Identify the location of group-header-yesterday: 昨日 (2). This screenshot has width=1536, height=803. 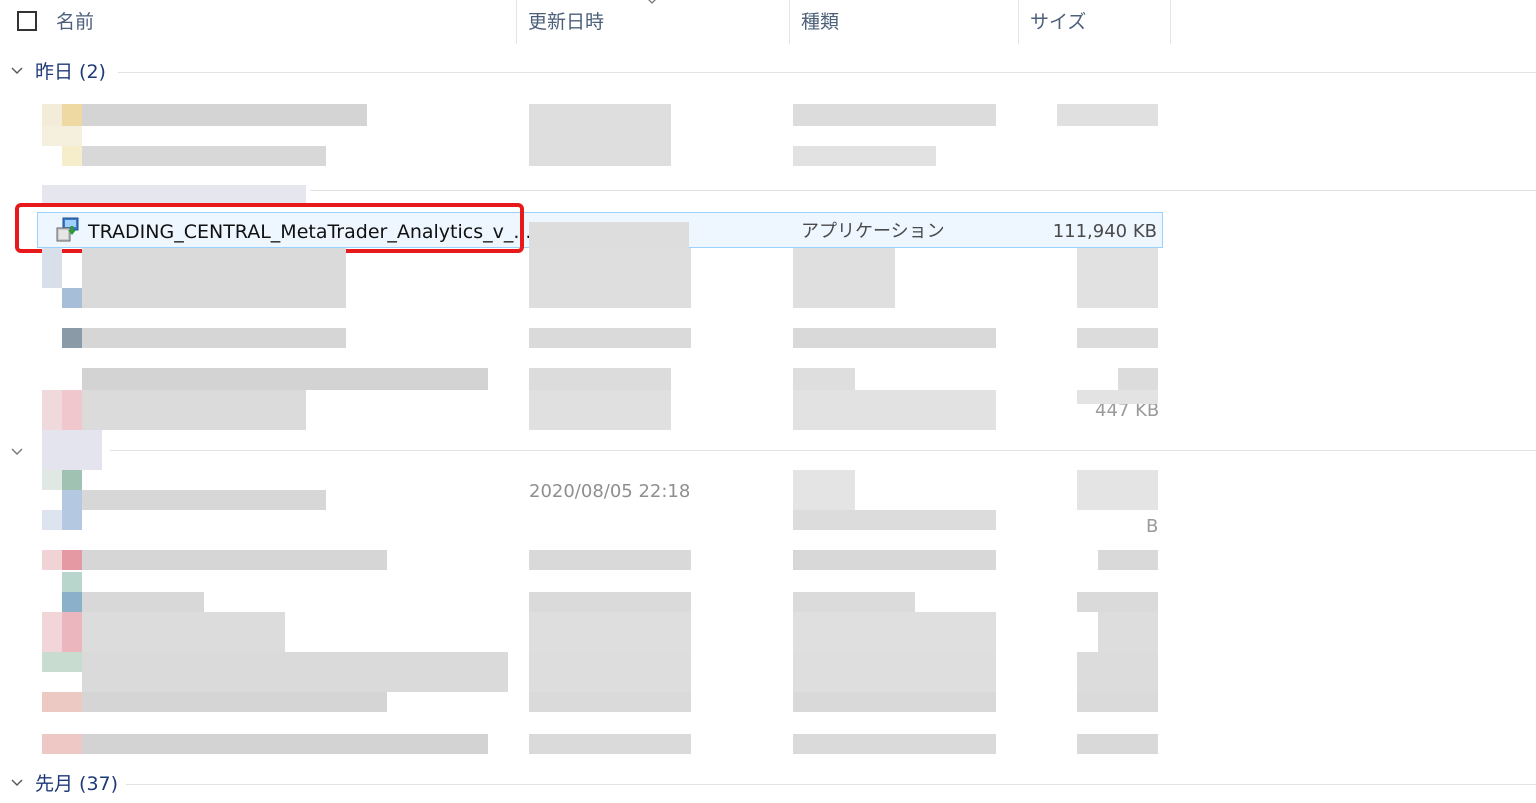
(768, 72).